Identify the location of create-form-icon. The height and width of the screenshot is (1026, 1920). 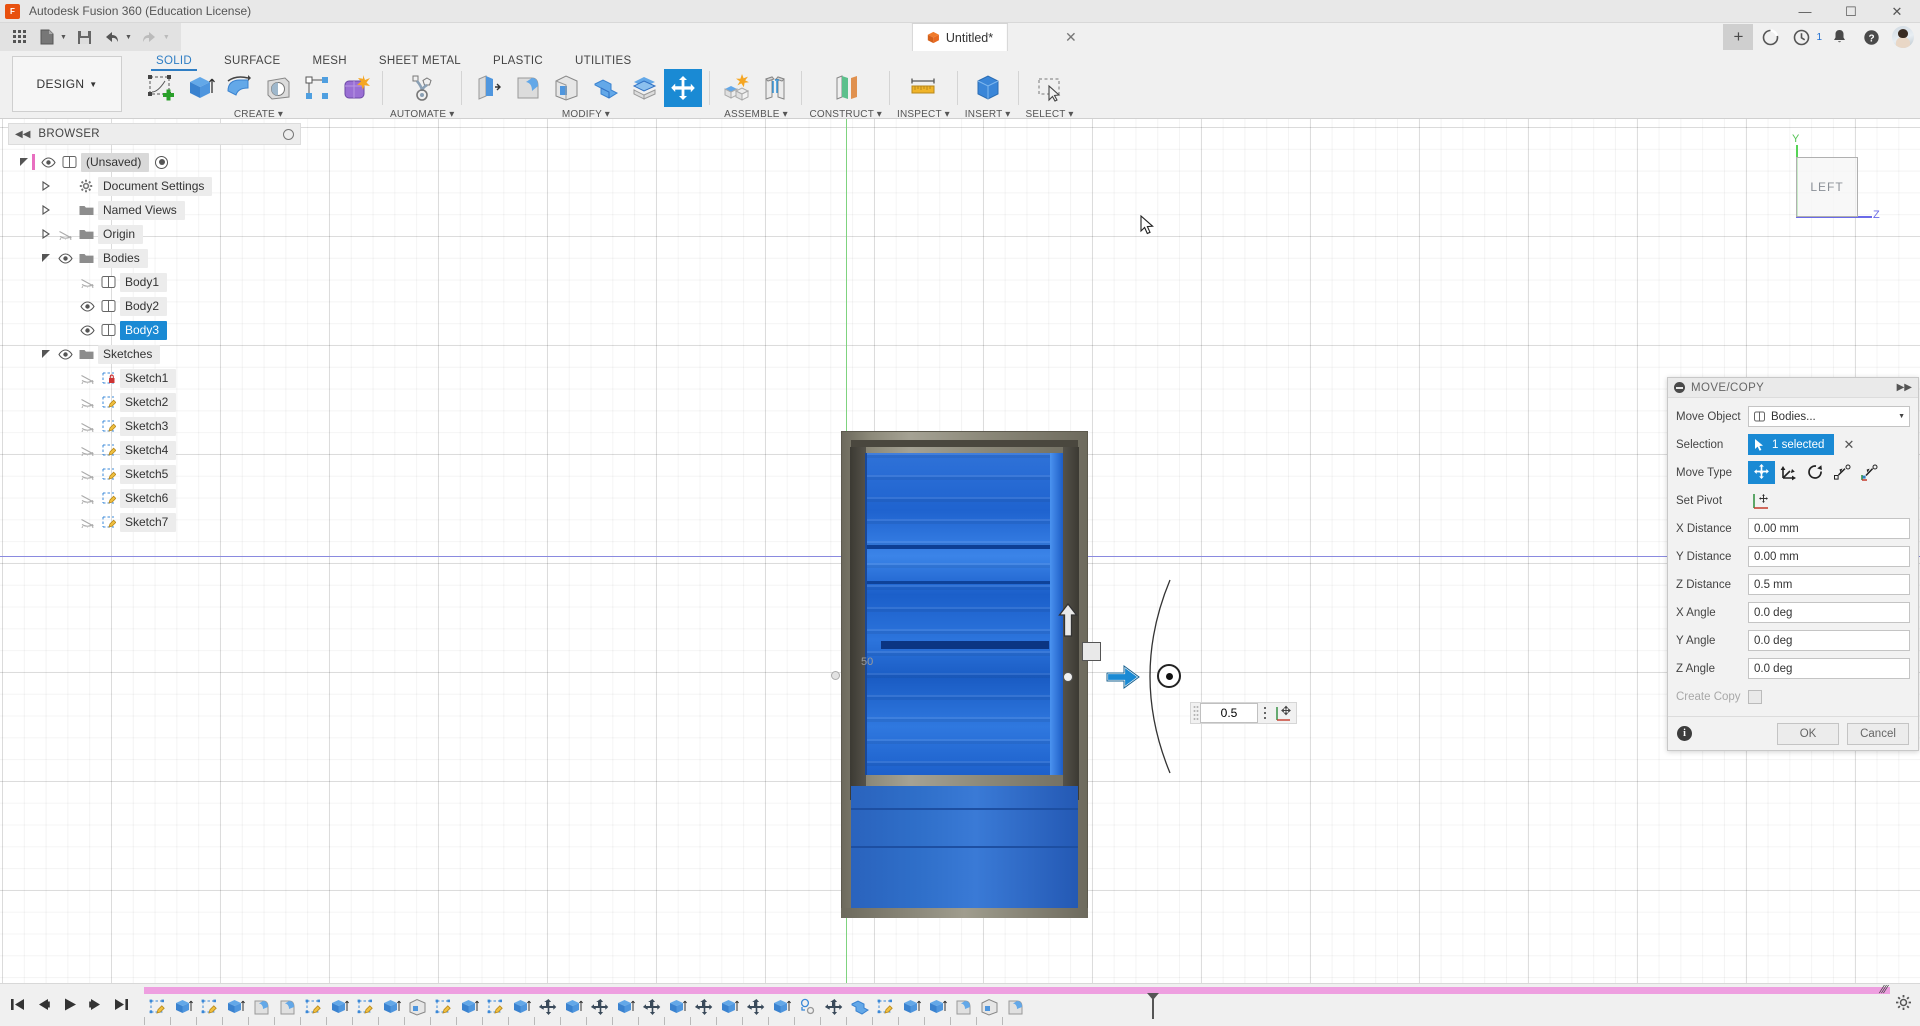
(356, 88).